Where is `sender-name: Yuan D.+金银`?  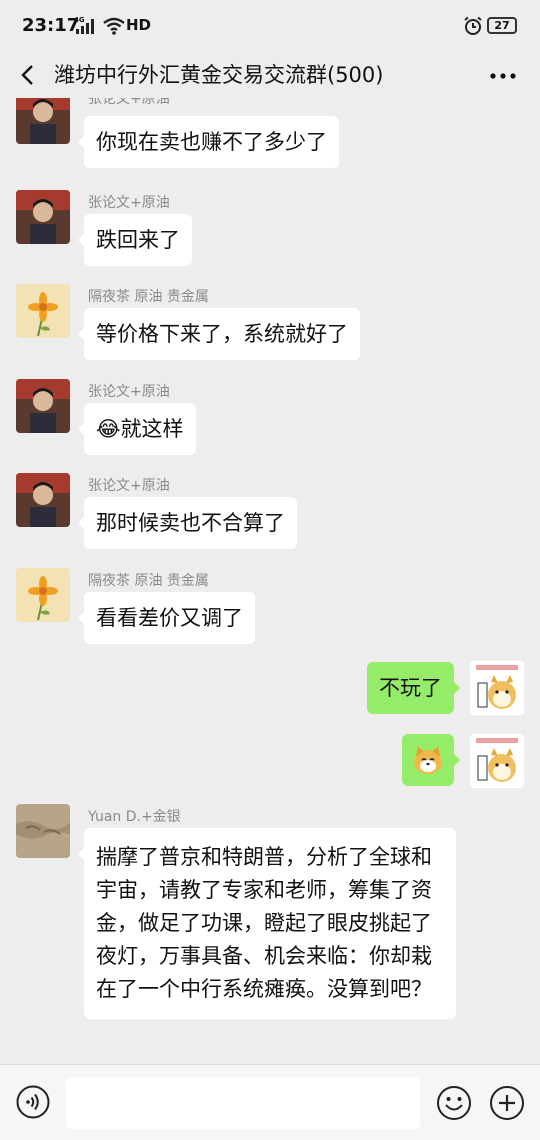 sender-name: Yuan D.+金银 is located at coordinates (134, 817).